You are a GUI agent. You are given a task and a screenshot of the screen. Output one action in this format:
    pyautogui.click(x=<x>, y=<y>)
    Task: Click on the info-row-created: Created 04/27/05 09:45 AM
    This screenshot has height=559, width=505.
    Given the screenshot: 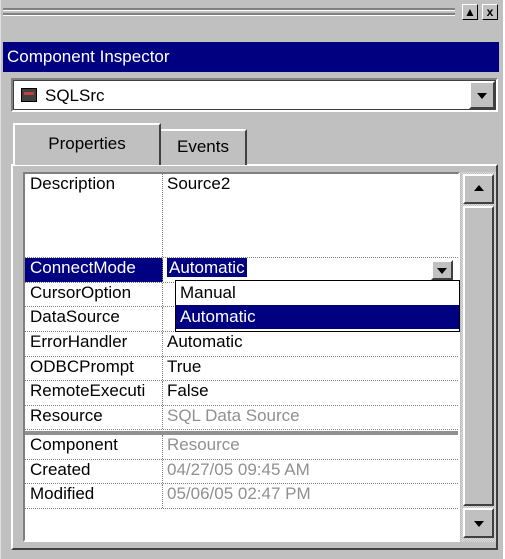 What is the action you would take?
    pyautogui.click(x=241, y=472)
    